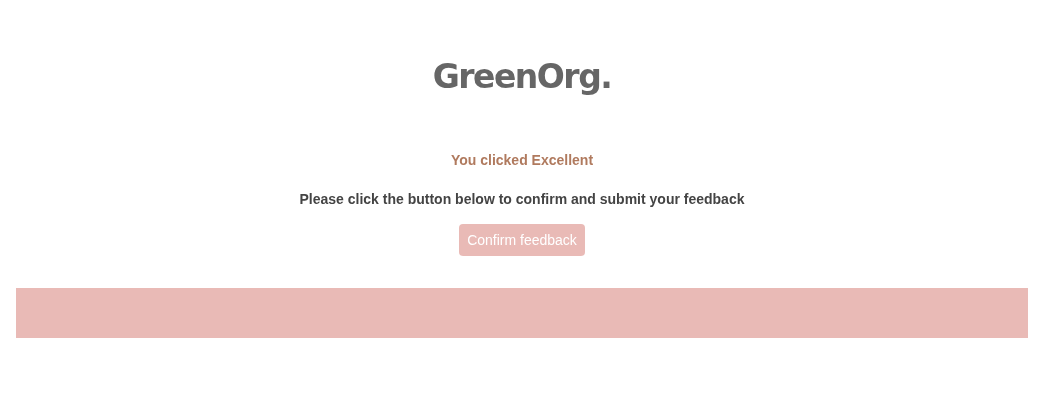  What do you see at coordinates (522, 77) in the screenshot?
I see `logo: GreenOrg.` at bounding box center [522, 77].